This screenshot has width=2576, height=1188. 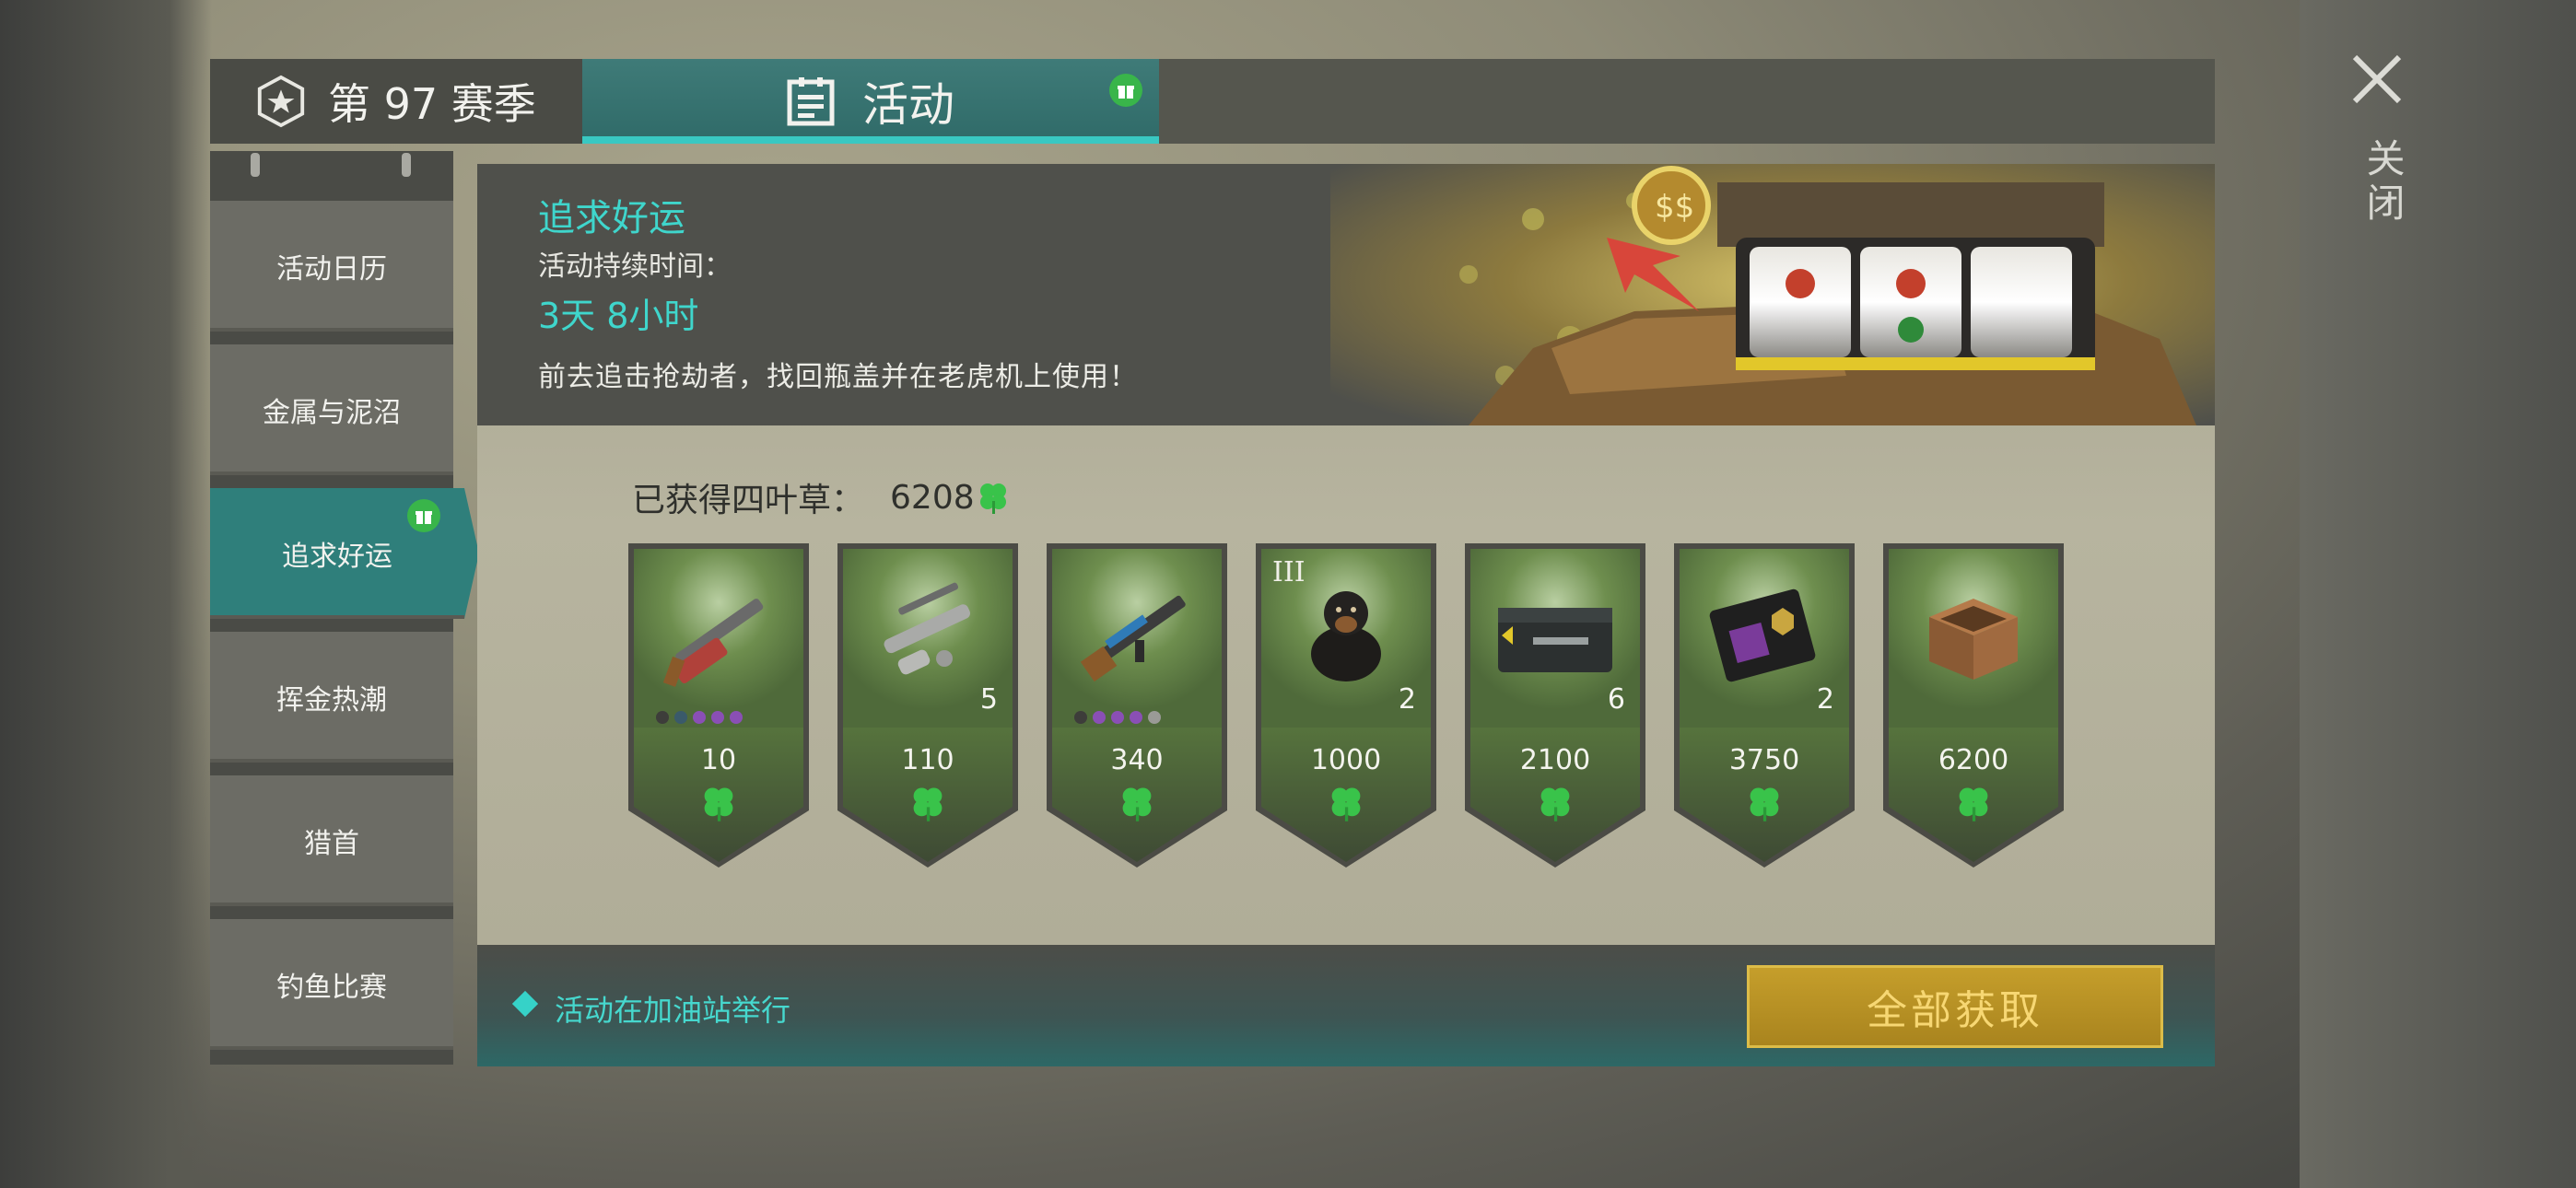 I want to click on reward-card: 6 2100, so click(x=1555, y=709).